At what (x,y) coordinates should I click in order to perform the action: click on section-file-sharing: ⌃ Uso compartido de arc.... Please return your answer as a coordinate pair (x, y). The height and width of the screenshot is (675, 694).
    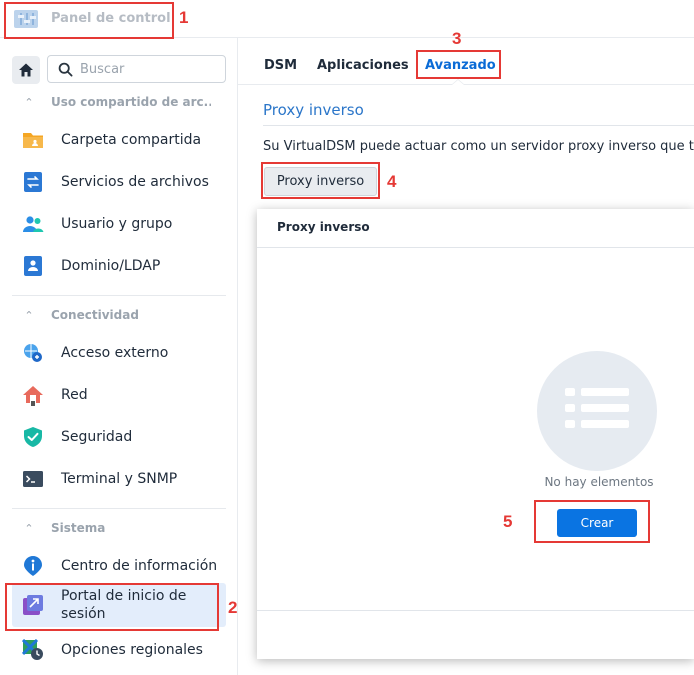
    Looking at the image, I should click on (119, 102).